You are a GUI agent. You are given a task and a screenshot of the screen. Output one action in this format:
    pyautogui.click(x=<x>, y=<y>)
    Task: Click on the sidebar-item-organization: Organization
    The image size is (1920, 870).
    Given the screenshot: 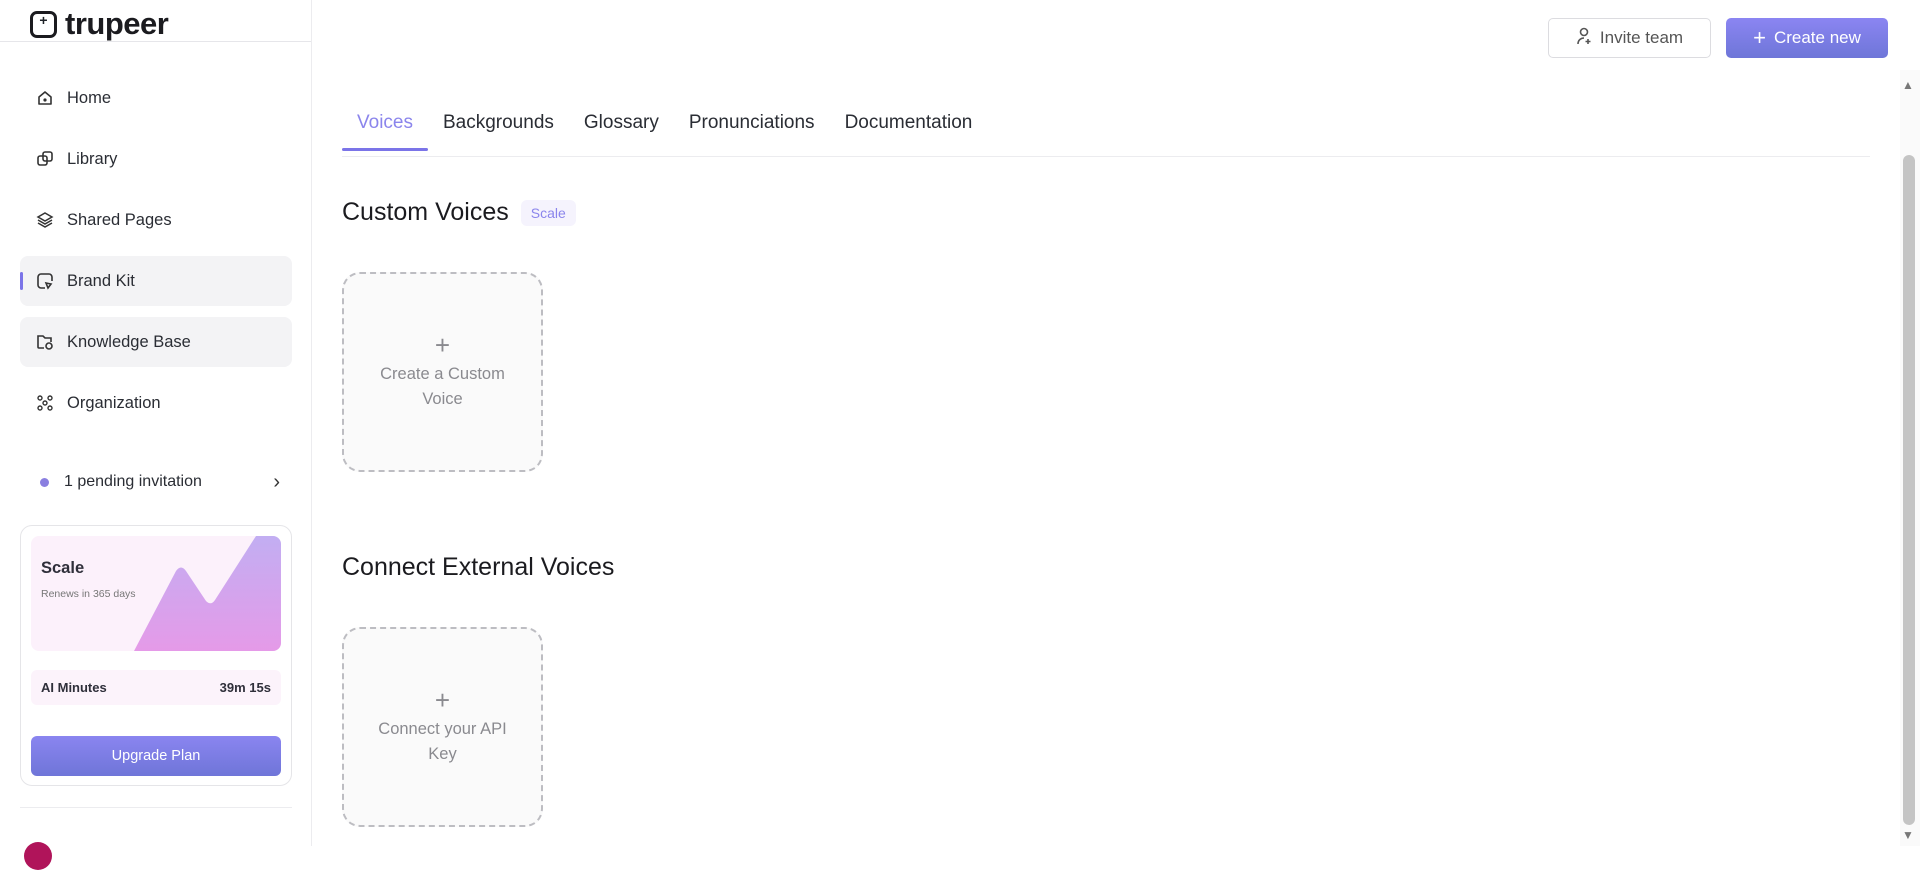 What is the action you would take?
    pyautogui.click(x=156, y=403)
    